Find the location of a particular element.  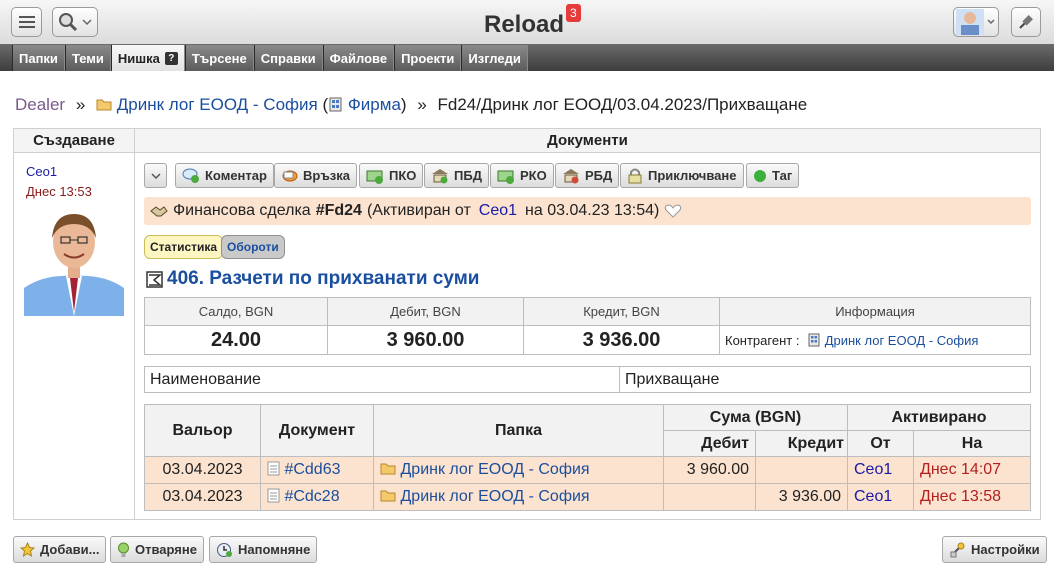

pbd-button: ПБД is located at coordinates (456, 175).